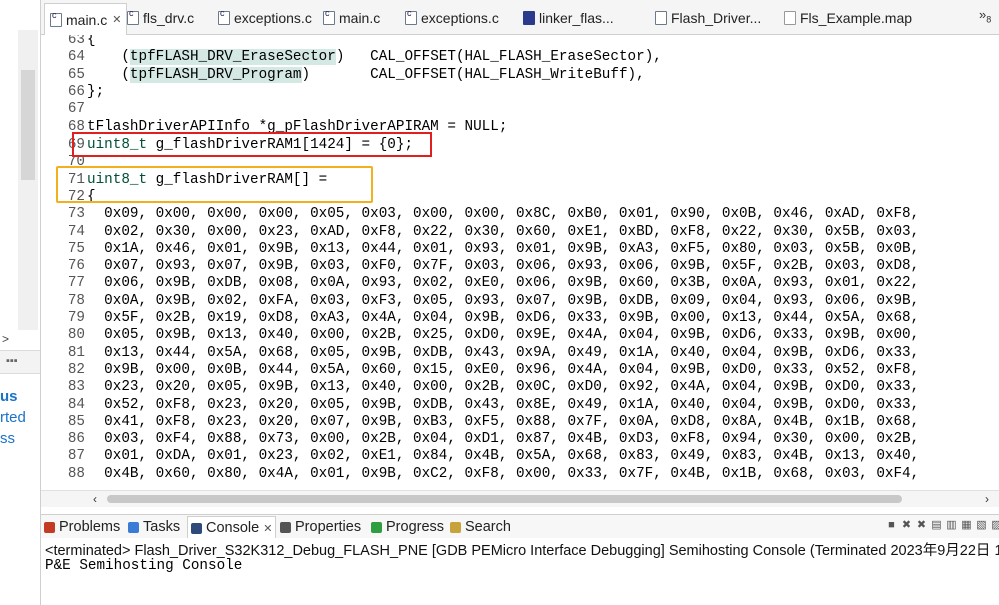  I want to click on console-icon, so click(196, 528).